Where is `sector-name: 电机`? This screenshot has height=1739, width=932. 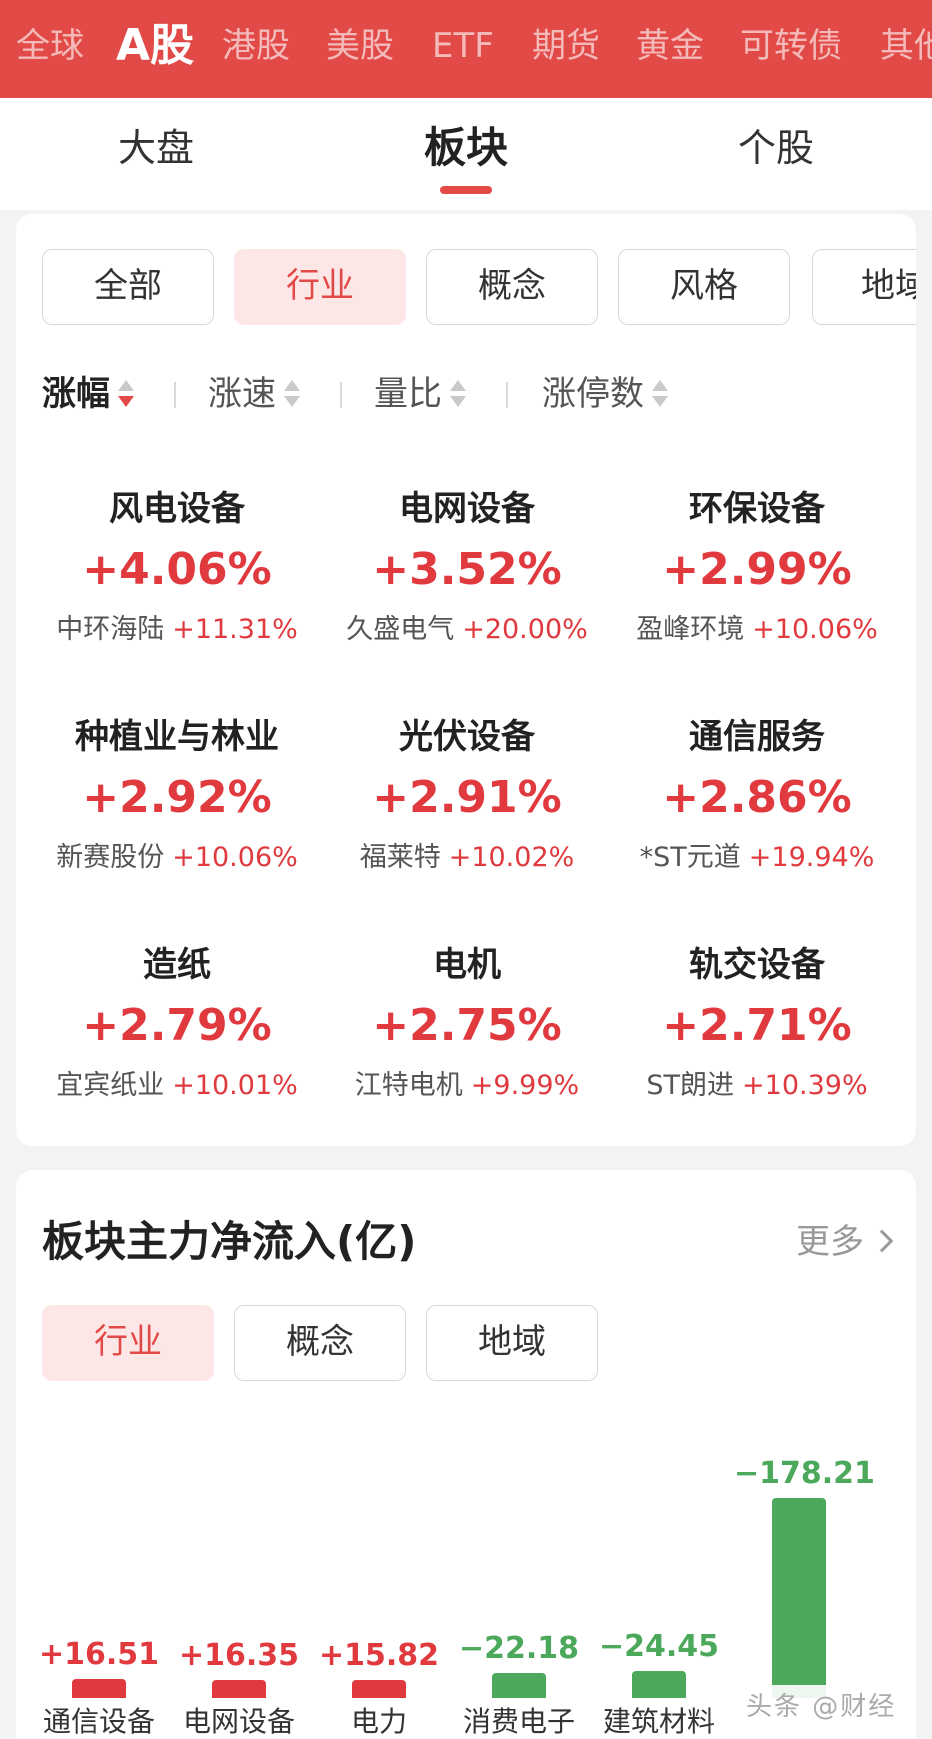 sector-name: 电机 is located at coordinates (467, 965).